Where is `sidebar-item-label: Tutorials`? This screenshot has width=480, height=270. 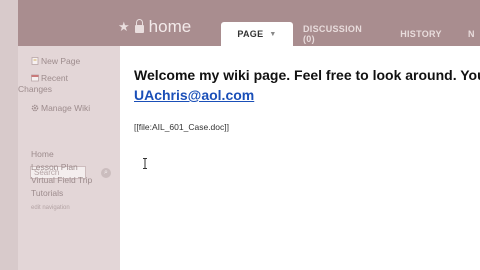 sidebar-item-label: Tutorials is located at coordinates (47, 193).